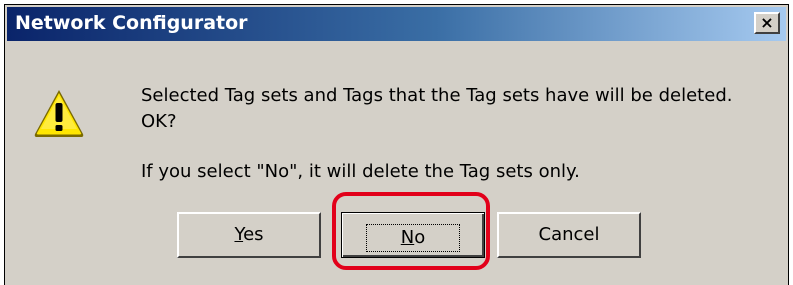  I want to click on cancel-button: Cancel, so click(569, 235).